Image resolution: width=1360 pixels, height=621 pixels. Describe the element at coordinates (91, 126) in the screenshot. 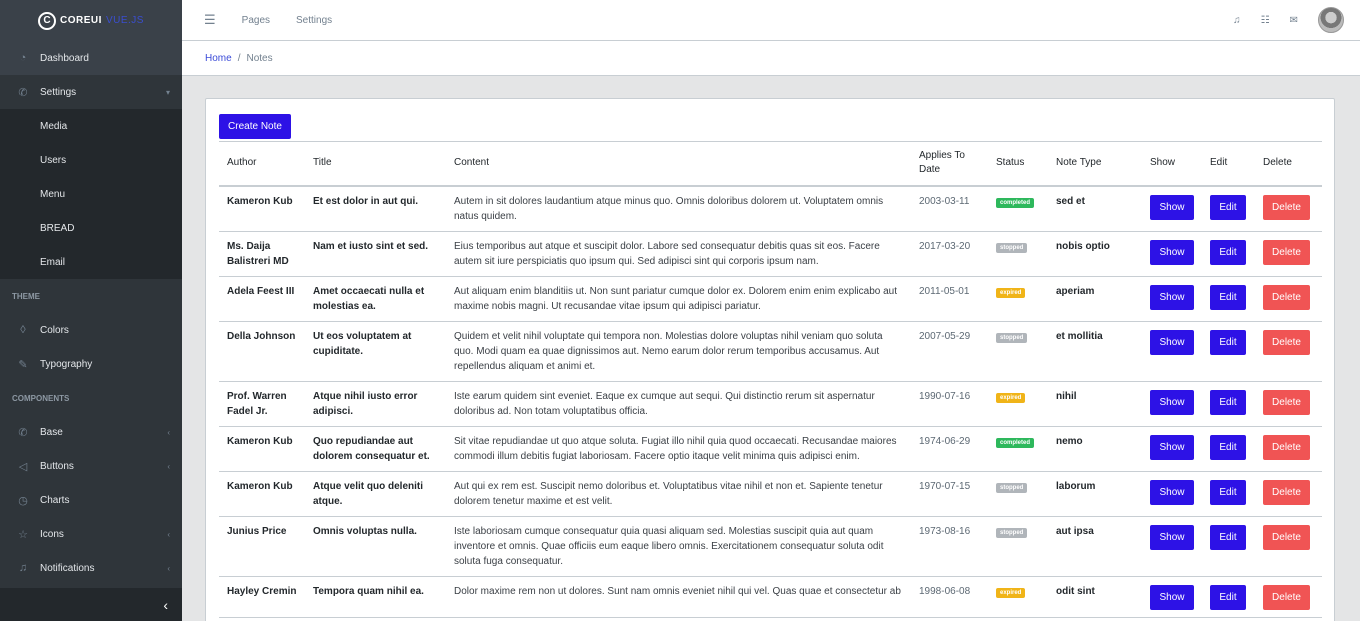

I see `sidebar-item-media: Media` at that location.